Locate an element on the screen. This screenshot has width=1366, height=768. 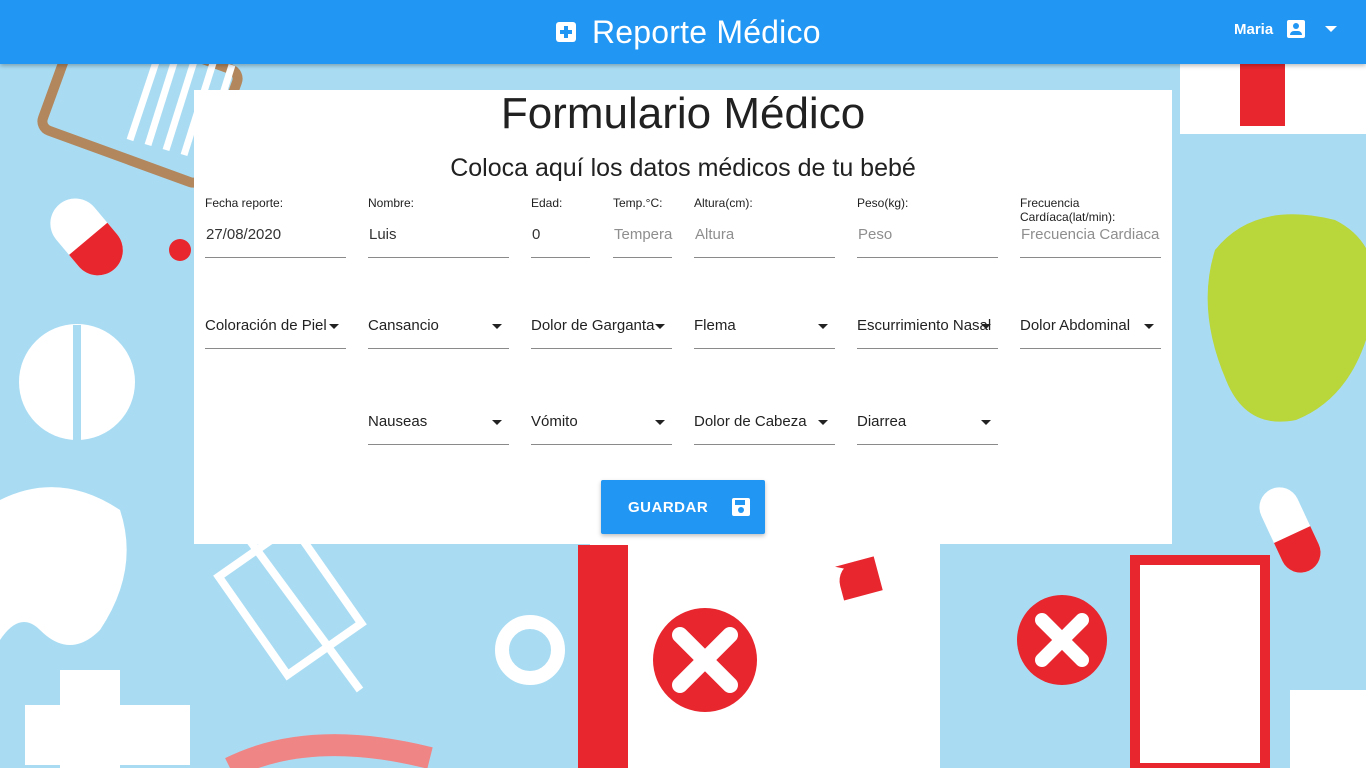
top-app-bar: Reporte Médico Maria is located at coordinates (683, 32).